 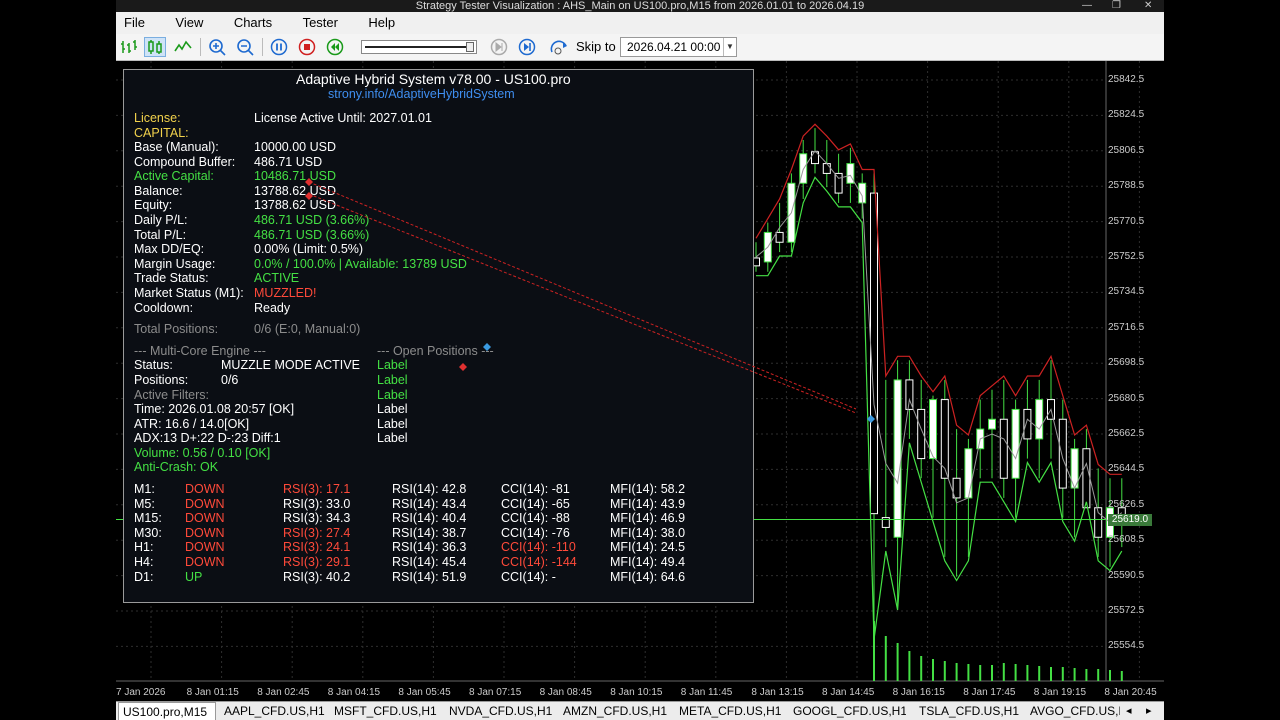 What do you see at coordinates (312, 234) in the screenshot?
I see `capital-row-value: 486.71 USD (3.66%)` at bounding box center [312, 234].